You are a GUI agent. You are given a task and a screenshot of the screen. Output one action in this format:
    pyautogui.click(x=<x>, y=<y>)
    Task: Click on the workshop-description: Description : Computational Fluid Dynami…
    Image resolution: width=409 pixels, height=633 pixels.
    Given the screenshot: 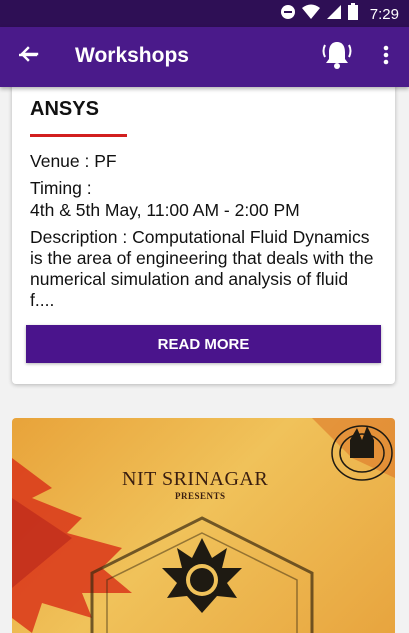 What is the action you would take?
    pyautogui.click(x=202, y=268)
    